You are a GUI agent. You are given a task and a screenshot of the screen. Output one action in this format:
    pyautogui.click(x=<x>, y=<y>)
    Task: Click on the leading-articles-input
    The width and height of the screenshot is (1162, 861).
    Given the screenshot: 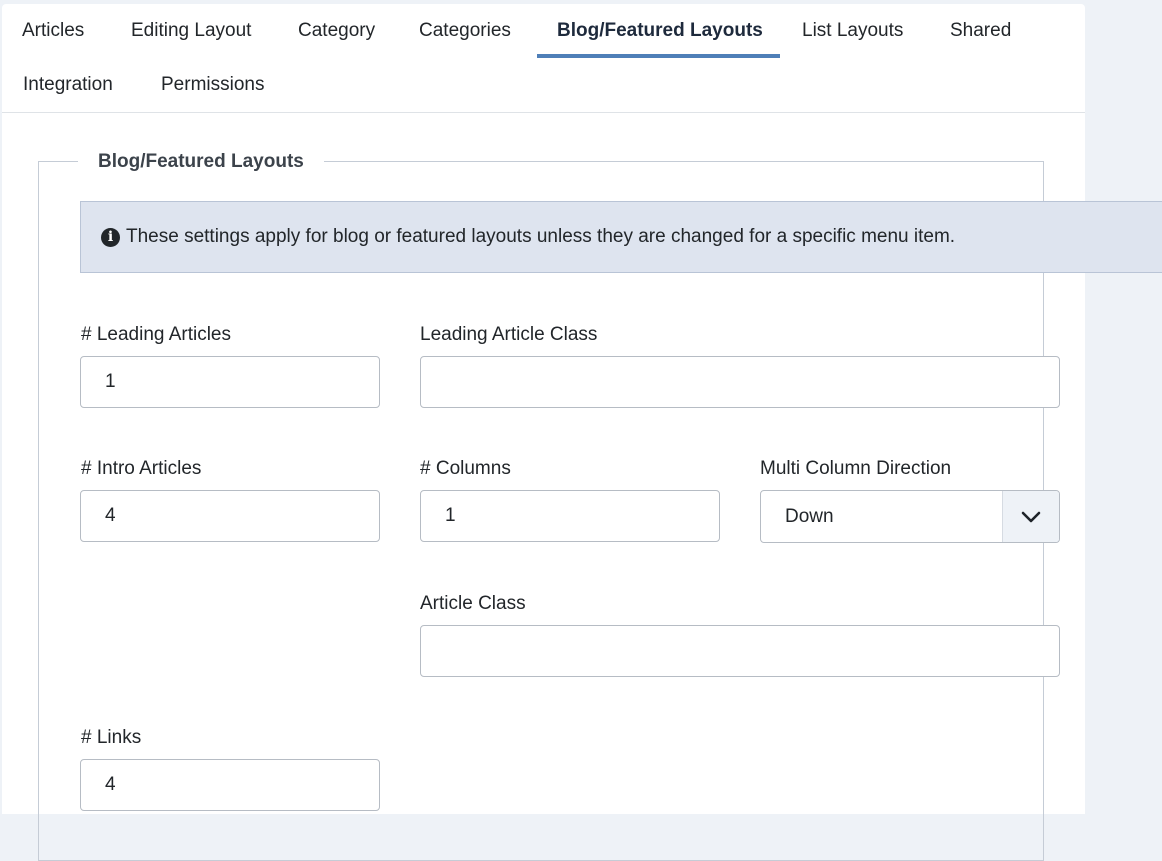 What is the action you would take?
    pyautogui.click(x=230, y=382)
    